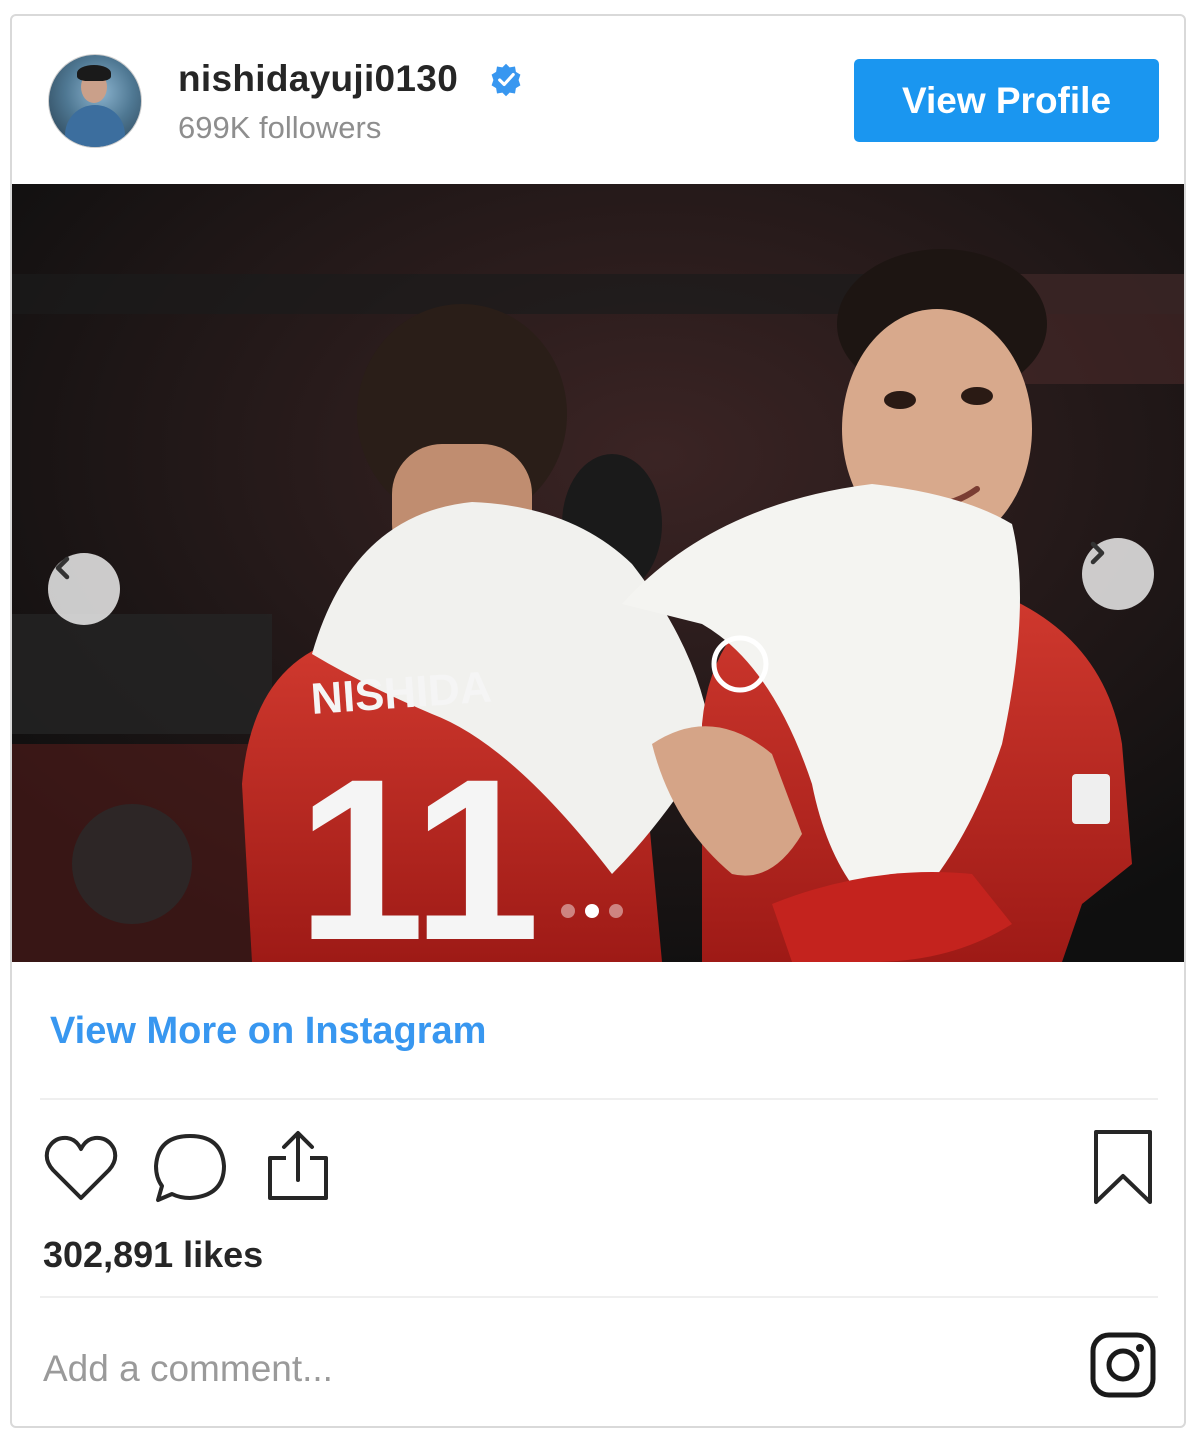  I want to click on chevron-left-icon, so click(62, 568).